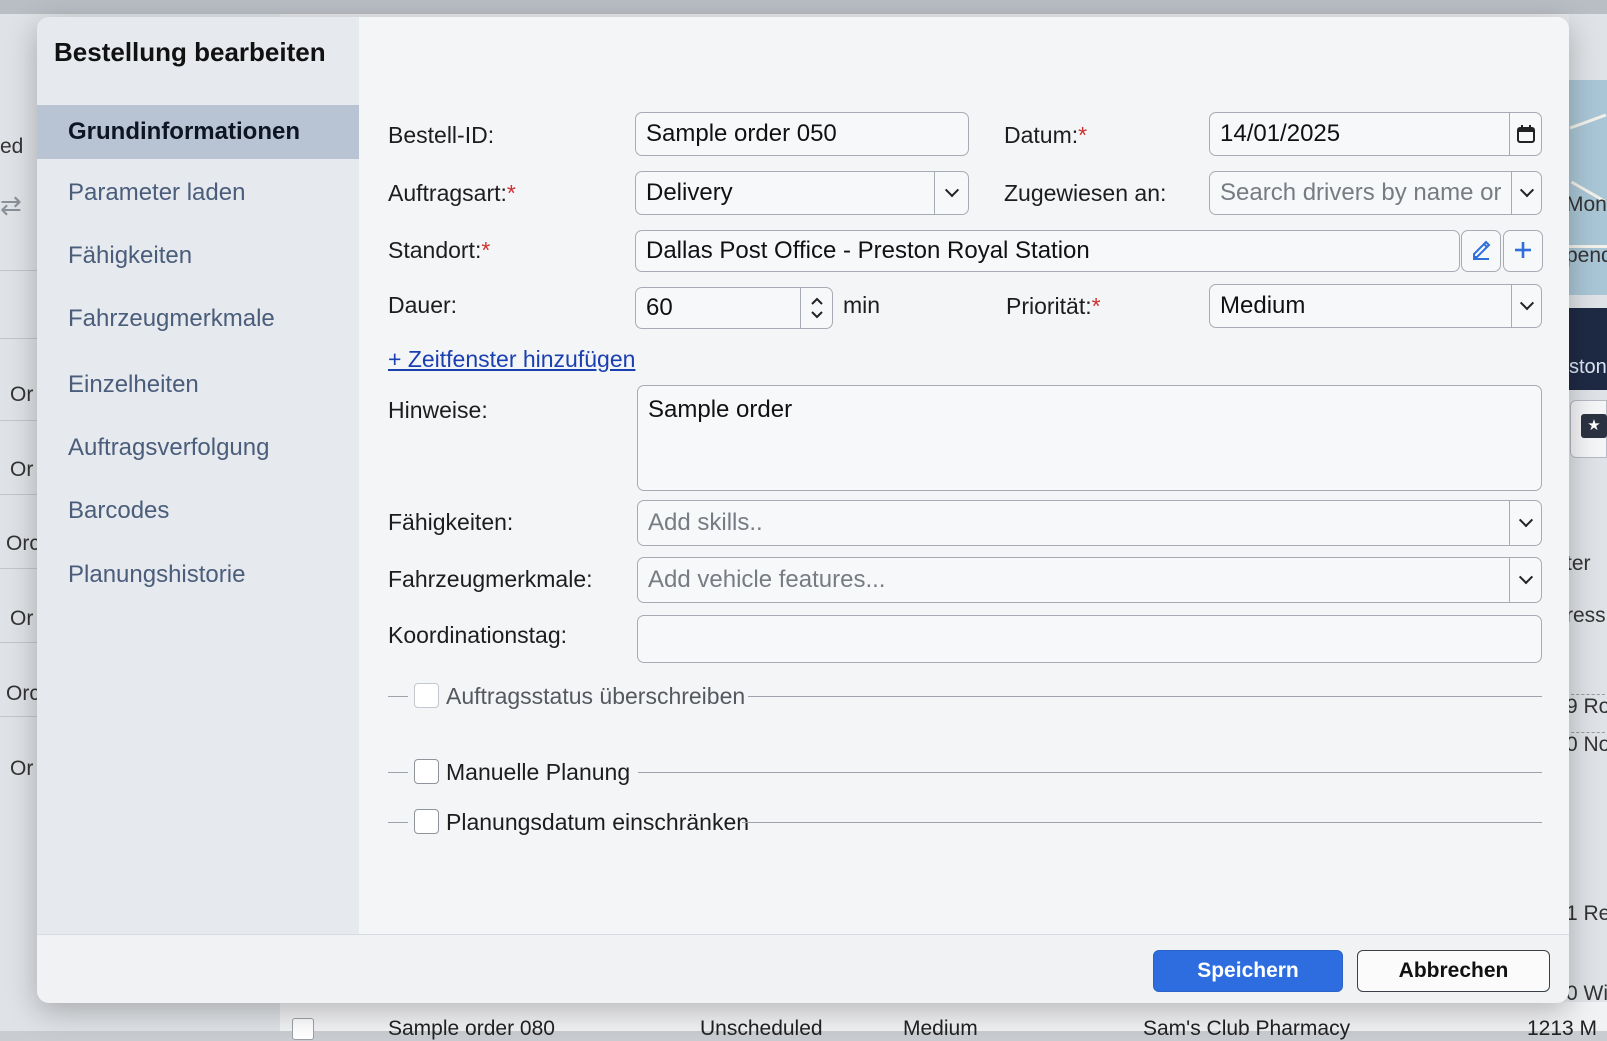 The width and height of the screenshot is (1607, 1041). I want to click on coordination-day-input, so click(1089, 639).